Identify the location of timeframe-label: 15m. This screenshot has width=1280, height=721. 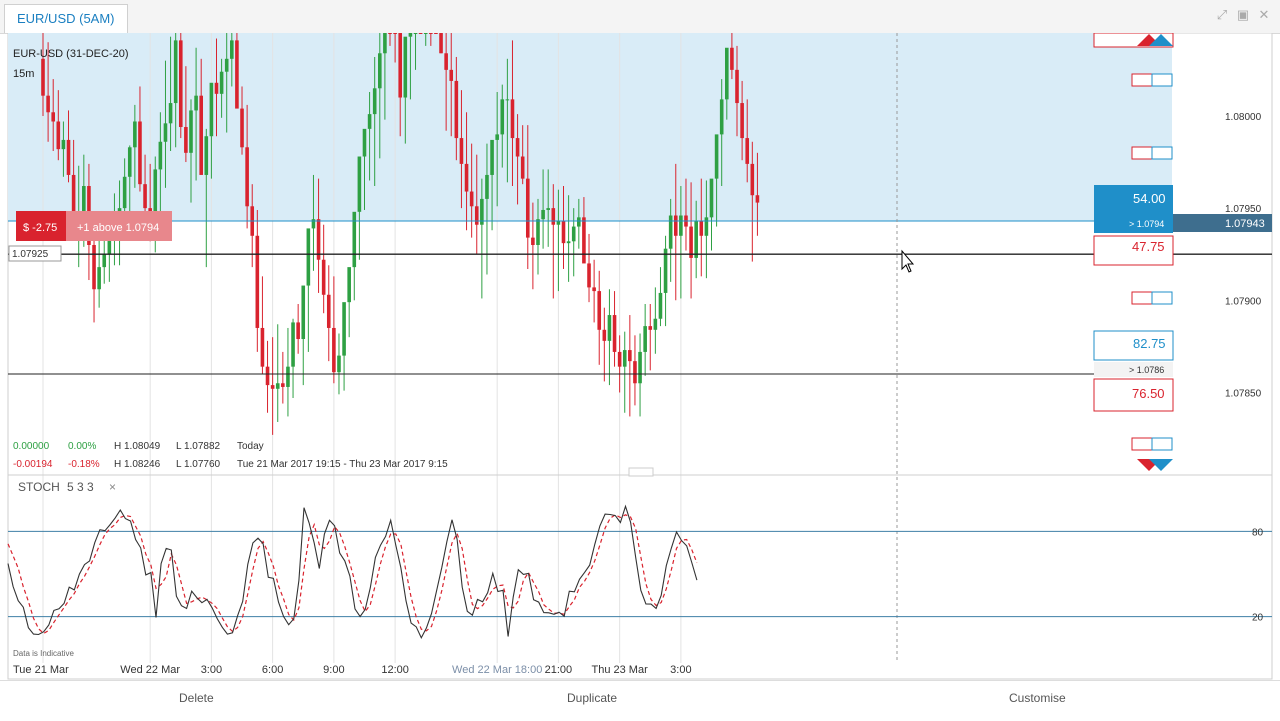
(23, 74).